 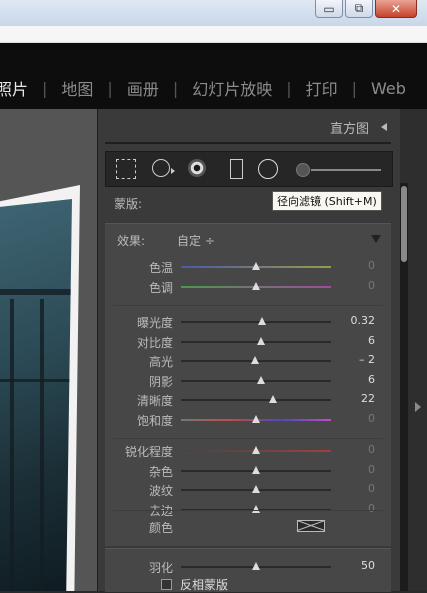 I want to click on slider-row: 杂色 0, so click(x=248, y=470).